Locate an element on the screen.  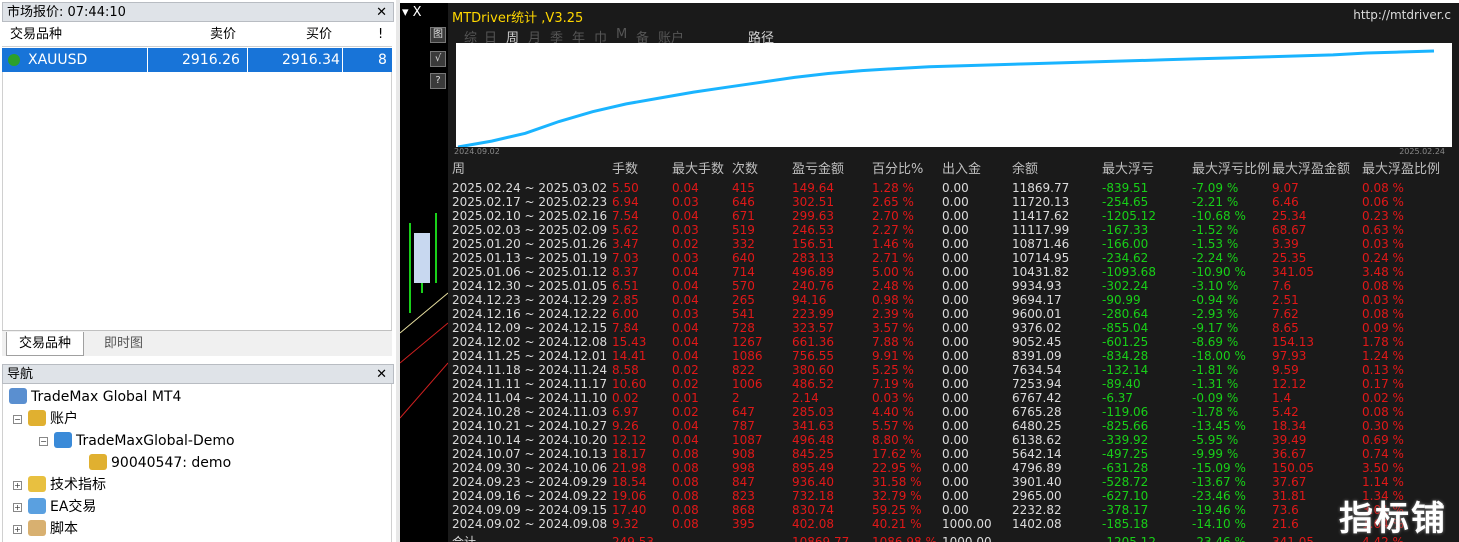
cell-max-drawdown-pct: -1.31 % is located at coordinates (1215, 384).